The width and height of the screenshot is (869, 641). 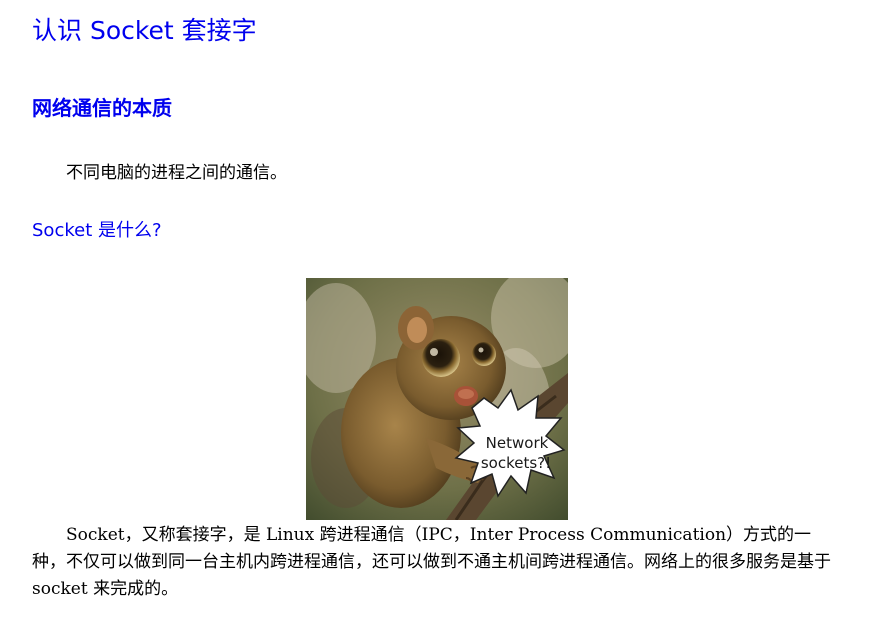 I want to click on bubble-text-line2: sockets?!, so click(x=516, y=463).